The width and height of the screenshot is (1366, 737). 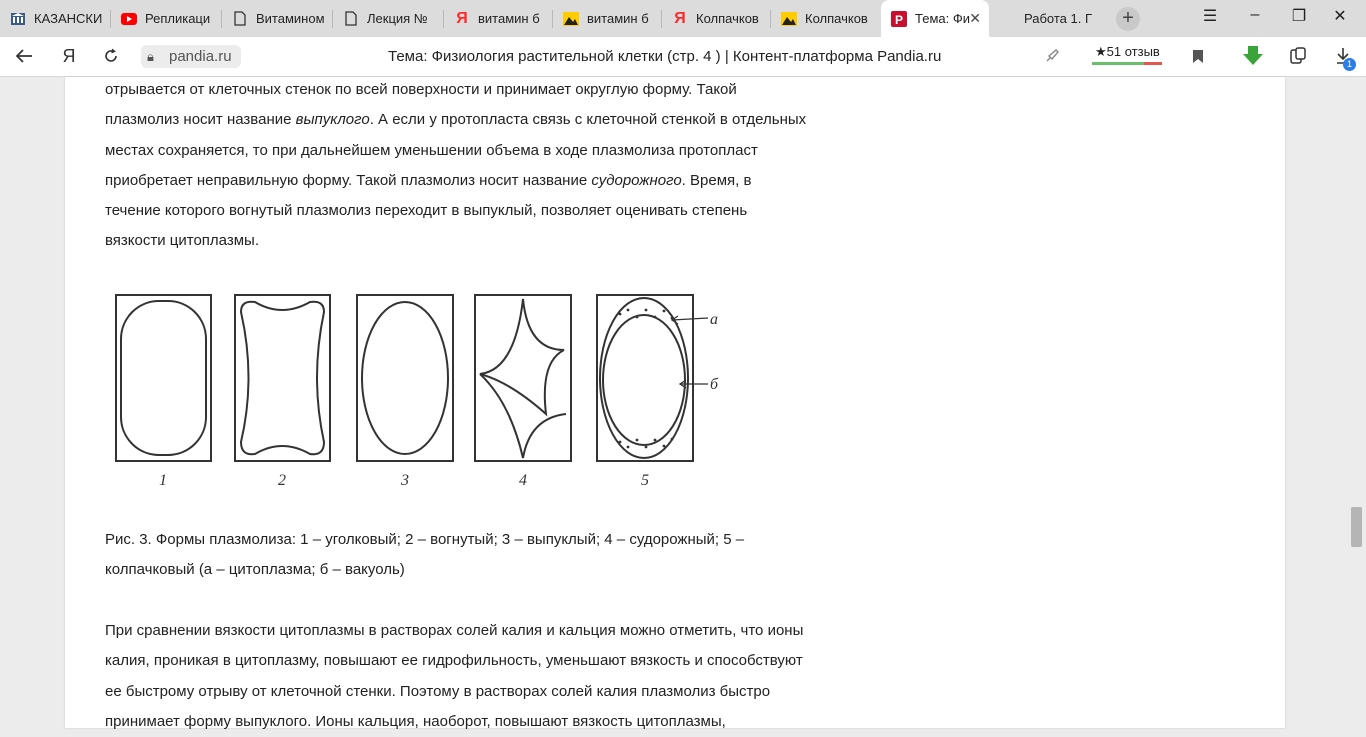 What do you see at coordinates (523, 416) in the screenshot?
I see `protoplast-4-lower` at bounding box center [523, 416].